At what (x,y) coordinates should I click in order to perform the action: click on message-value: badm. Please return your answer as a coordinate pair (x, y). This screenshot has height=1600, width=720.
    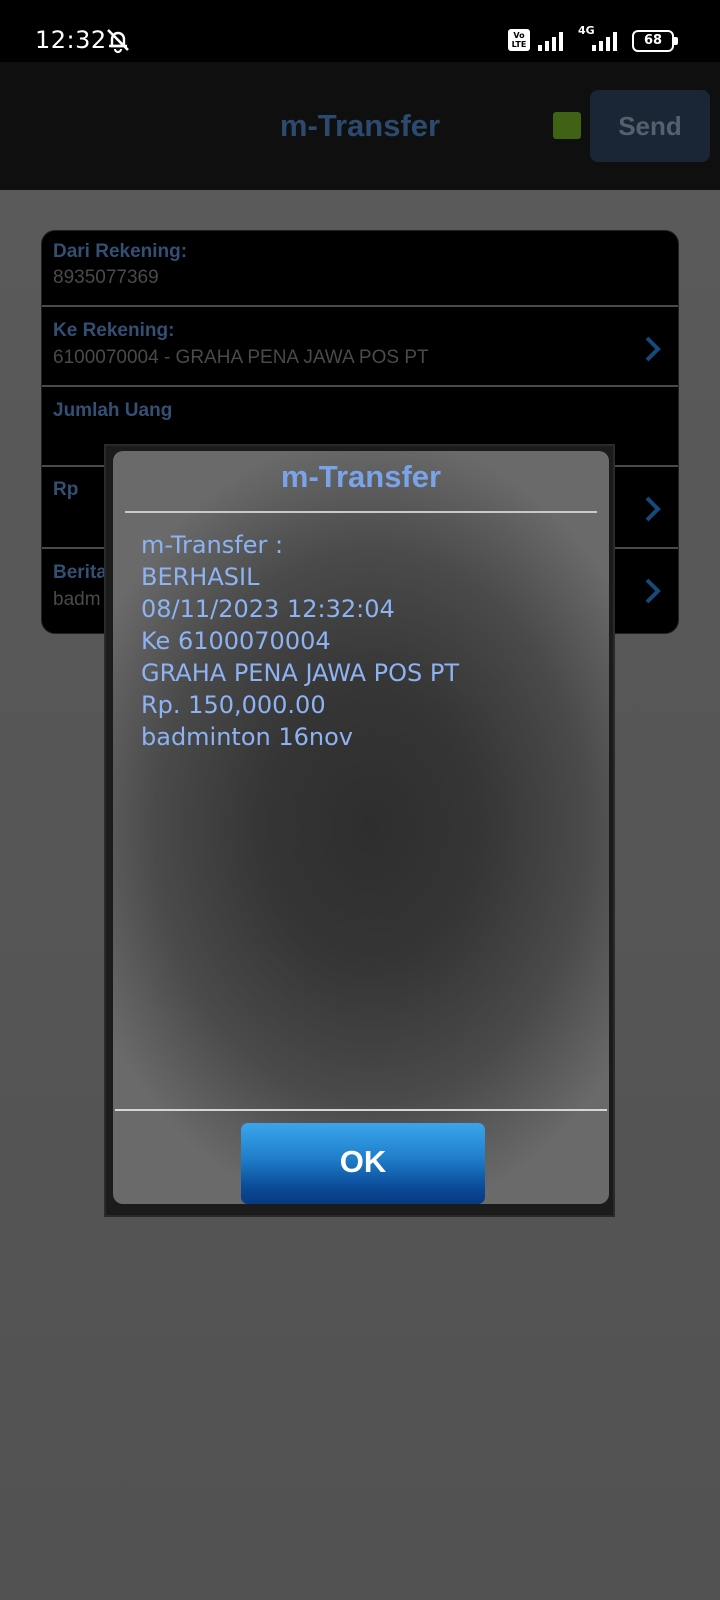
    Looking at the image, I should click on (77, 599).